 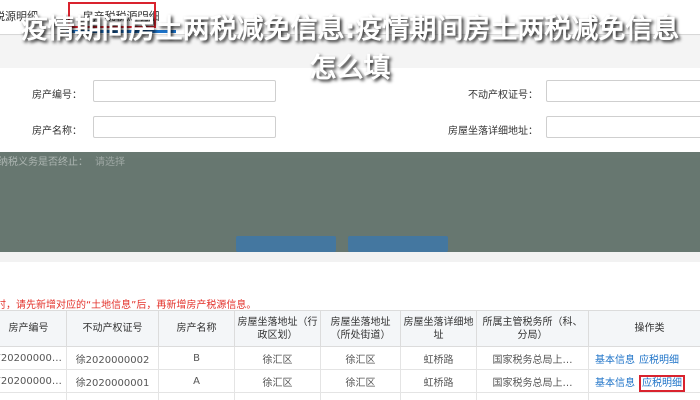 What do you see at coordinates (438, 328) in the screenshot?
I see `col-header-address: 房屋坐落详细地址` at bounding box center [438, 328].